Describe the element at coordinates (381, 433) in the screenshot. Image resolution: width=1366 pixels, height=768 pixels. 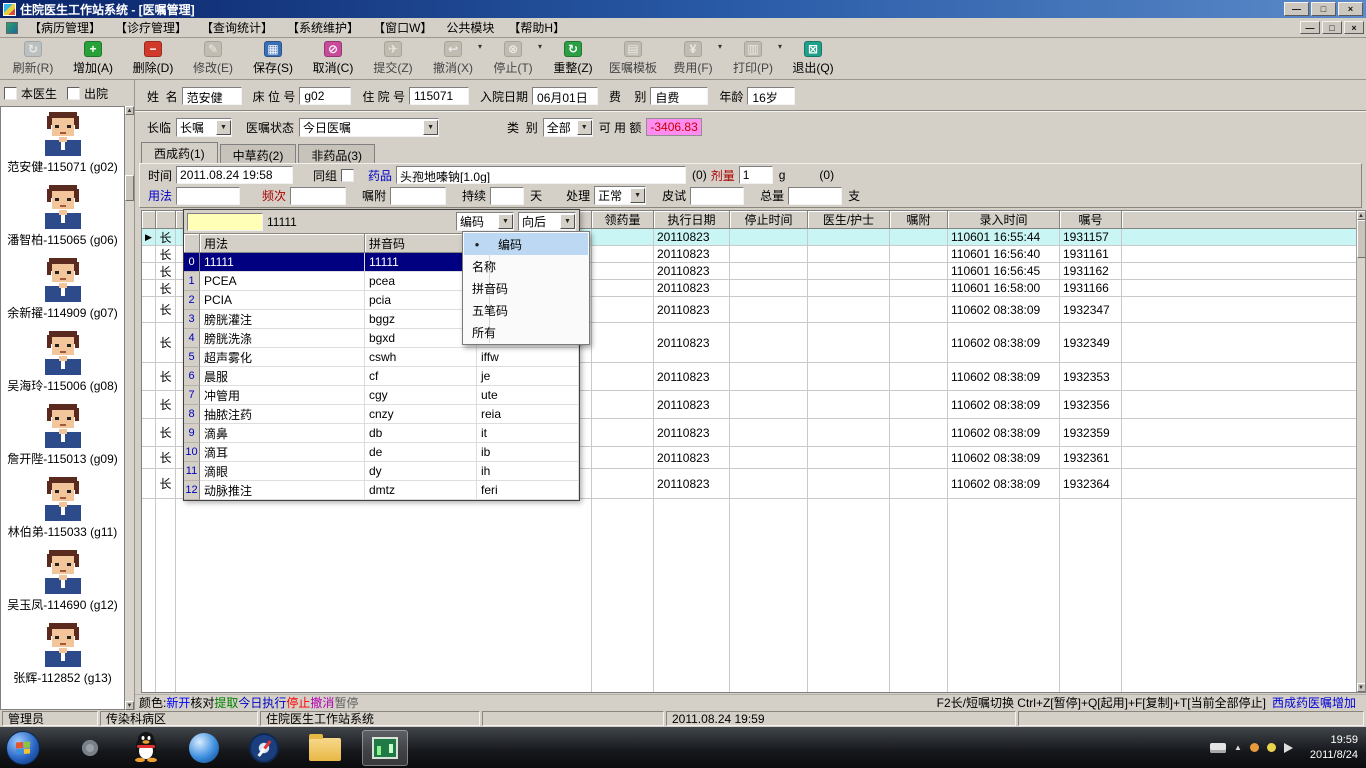
I see `usage-option-row: 9 滴鼻 db it` at that location.